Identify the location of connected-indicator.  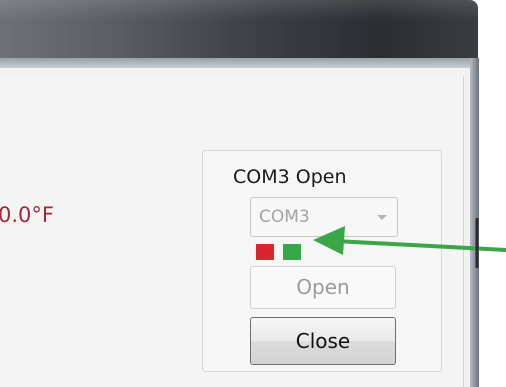
(292, 252).